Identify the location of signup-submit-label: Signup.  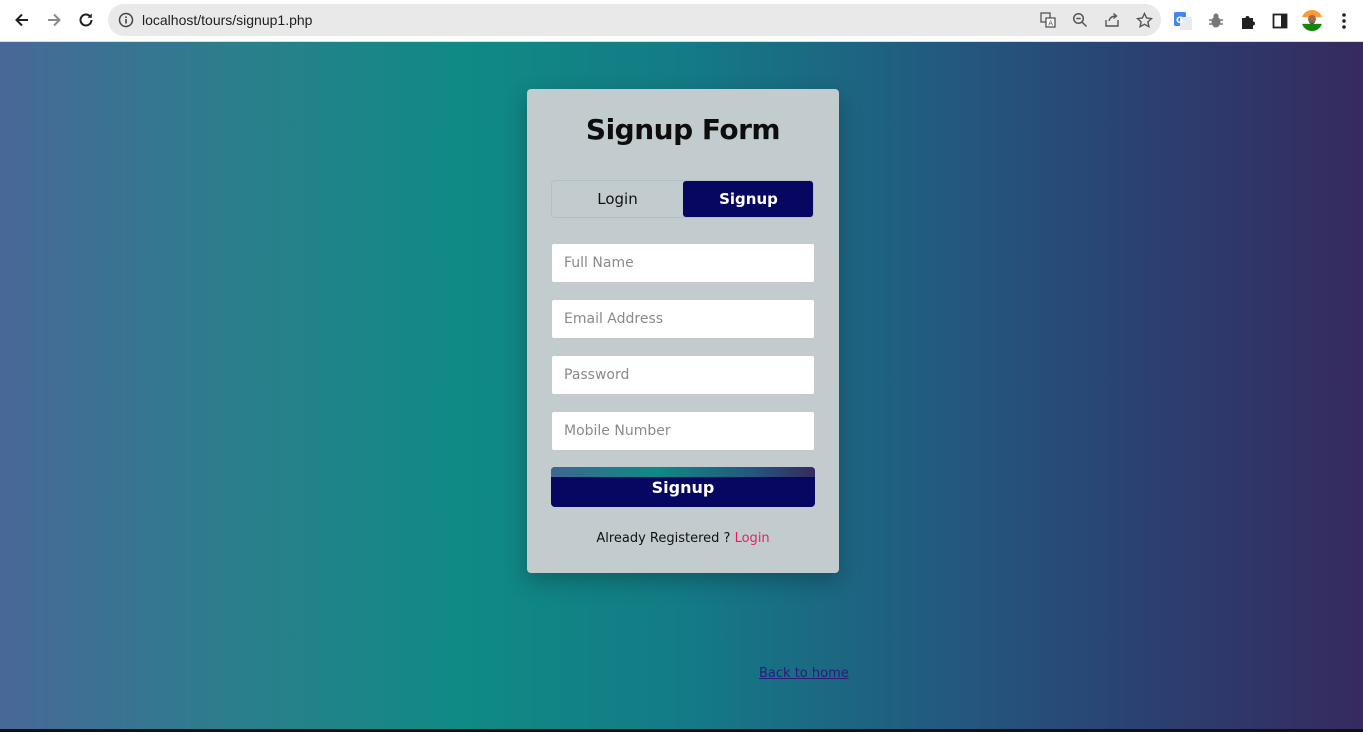
(683, 487).